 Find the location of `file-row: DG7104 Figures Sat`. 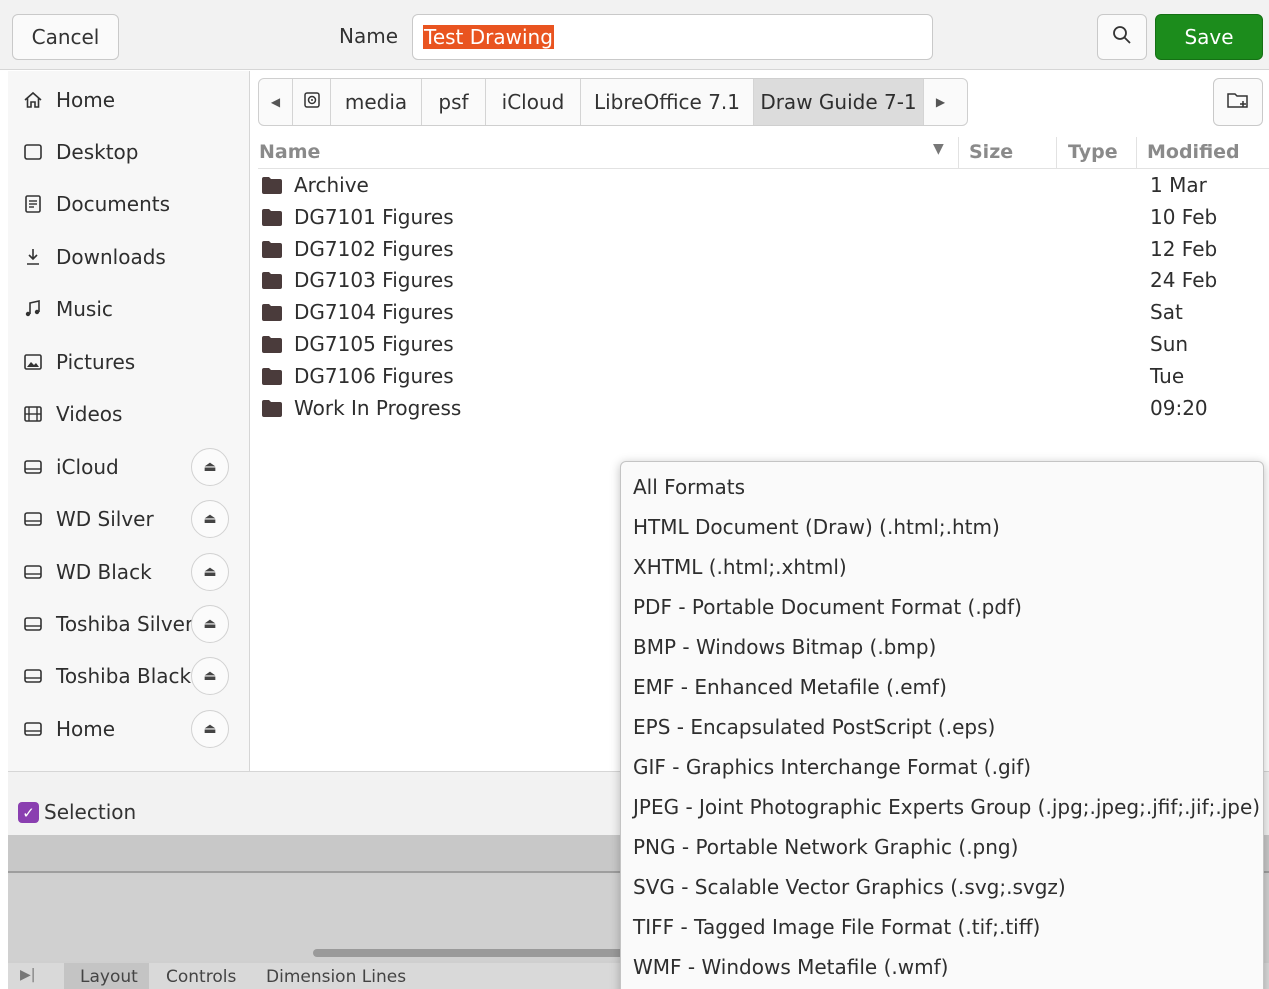

file-row: DG7104 Figures Sat is located at coordinates (763, 313).